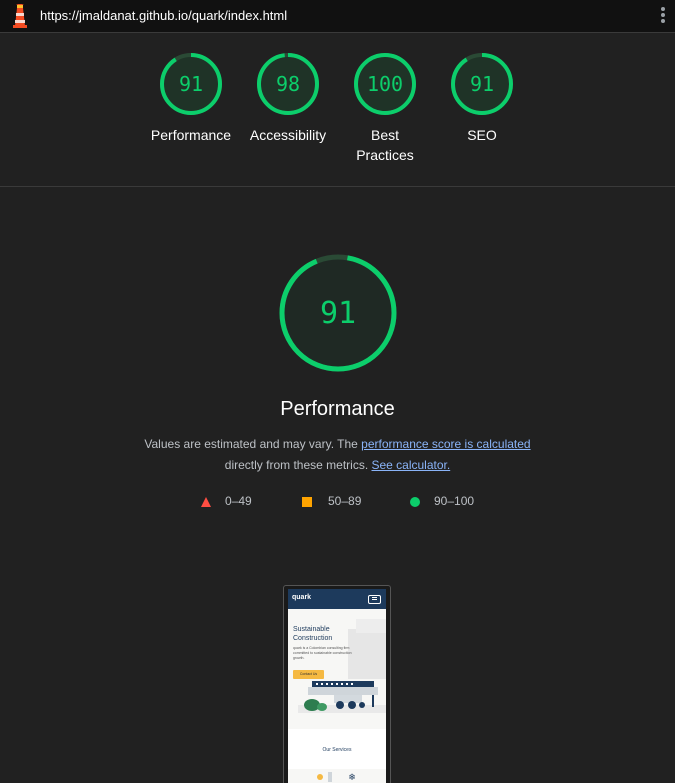 Image resolution: width=675 pixels, height=783 pixels. I want to click on legend-pass-range: 90–100, so click(454, 501).